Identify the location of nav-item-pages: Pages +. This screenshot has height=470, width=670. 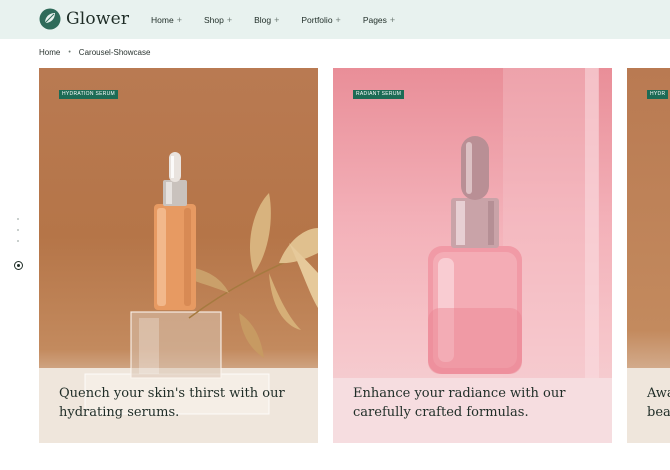
(379, 20).